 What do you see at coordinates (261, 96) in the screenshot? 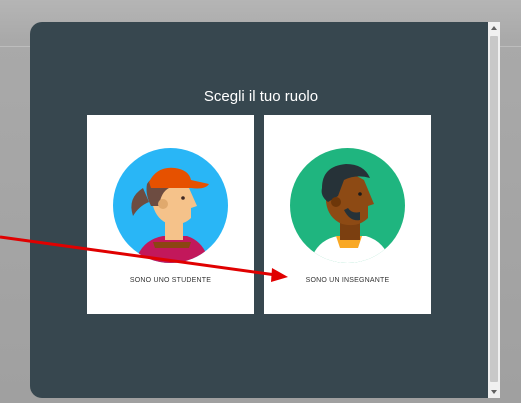
I see `dialog-title: Scegli il tuo ruolo` at bounding box center [261, 96].